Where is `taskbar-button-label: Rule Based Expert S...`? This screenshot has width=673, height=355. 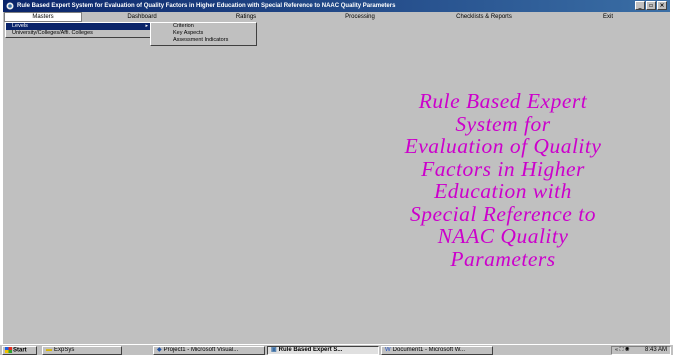
taskbar-button-label: Rule Based Expert S... is located at coordinates (310, 350).